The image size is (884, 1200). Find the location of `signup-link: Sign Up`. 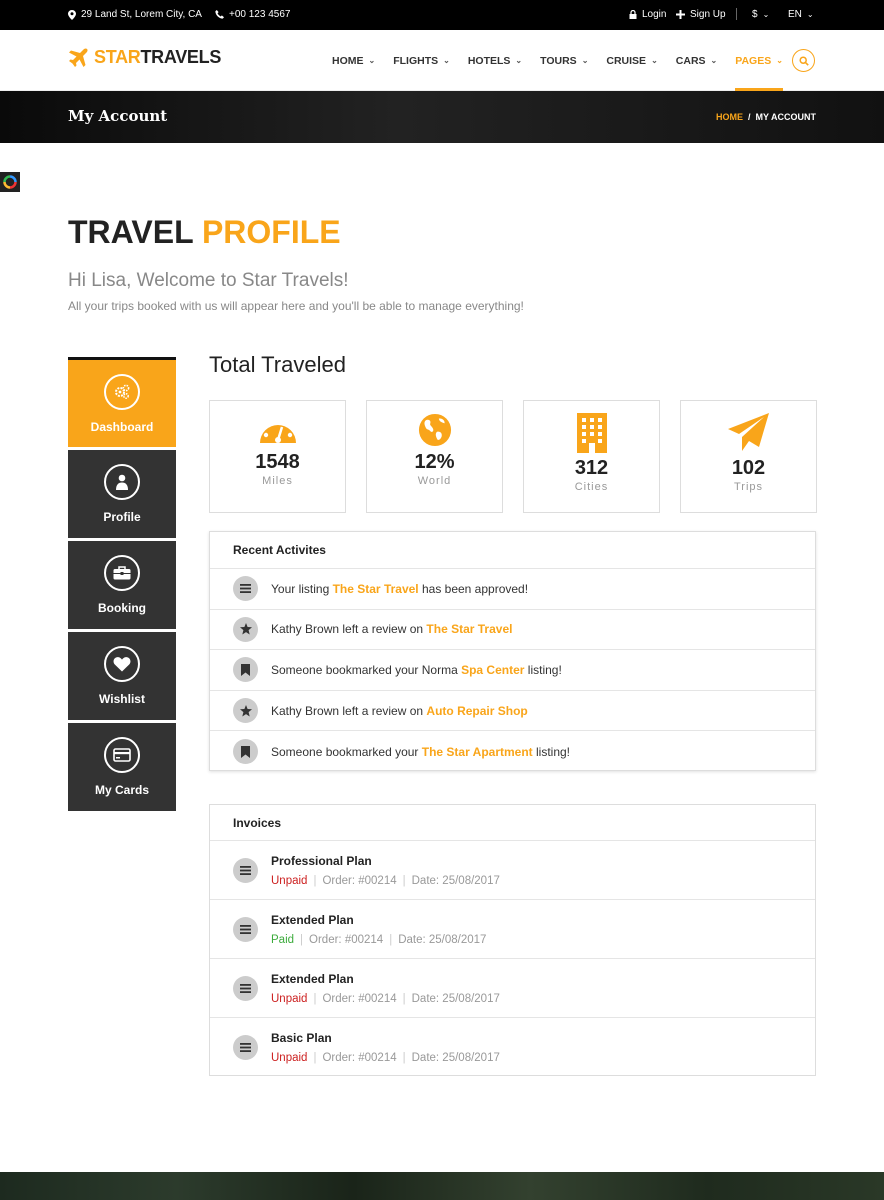

signup-link: Sign Up is located at coordinates (701, 14).